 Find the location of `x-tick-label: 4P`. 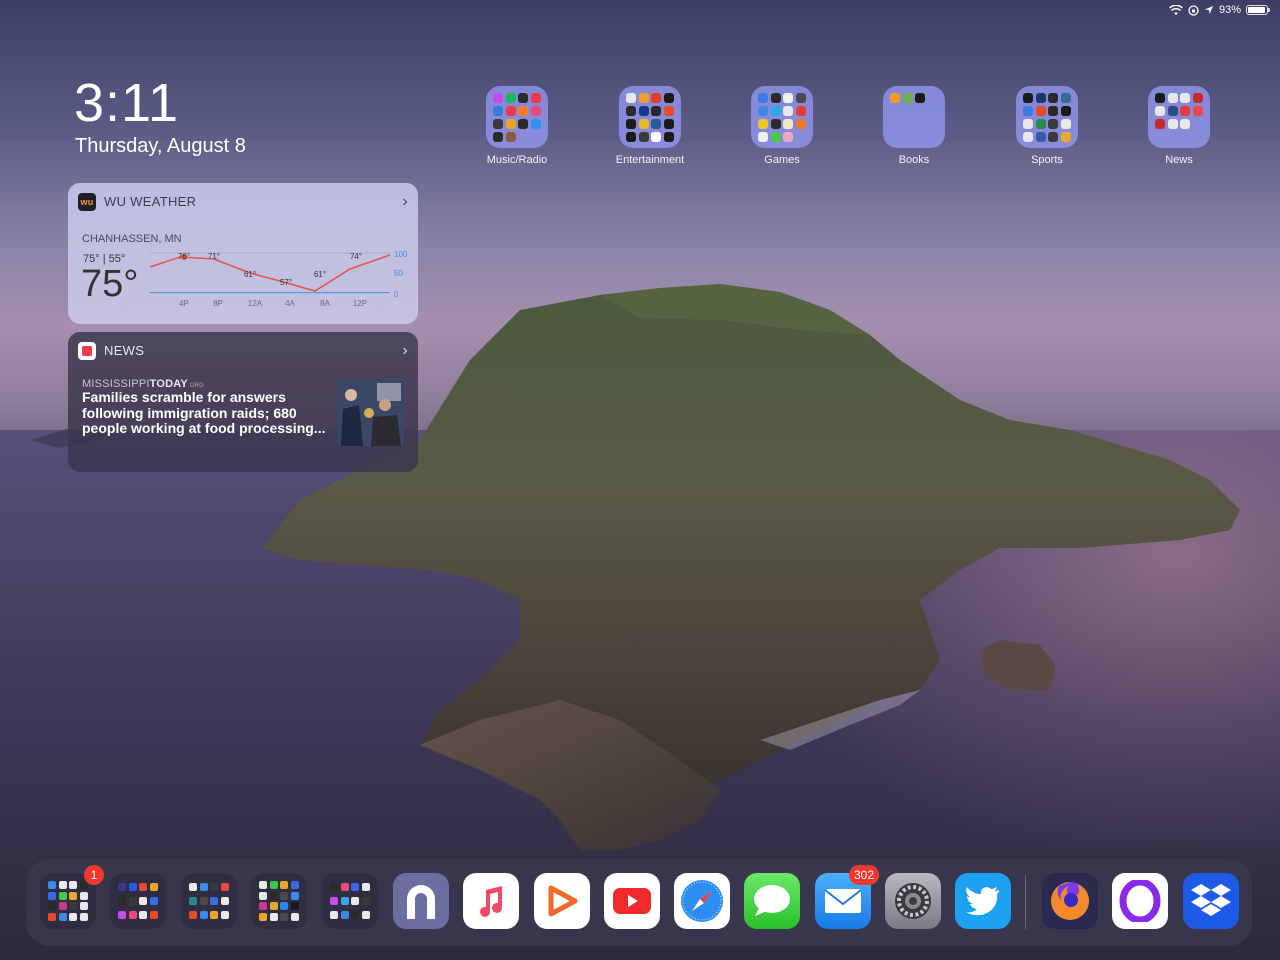

x-tick-label: 4P is located at coordinates (184, 303).